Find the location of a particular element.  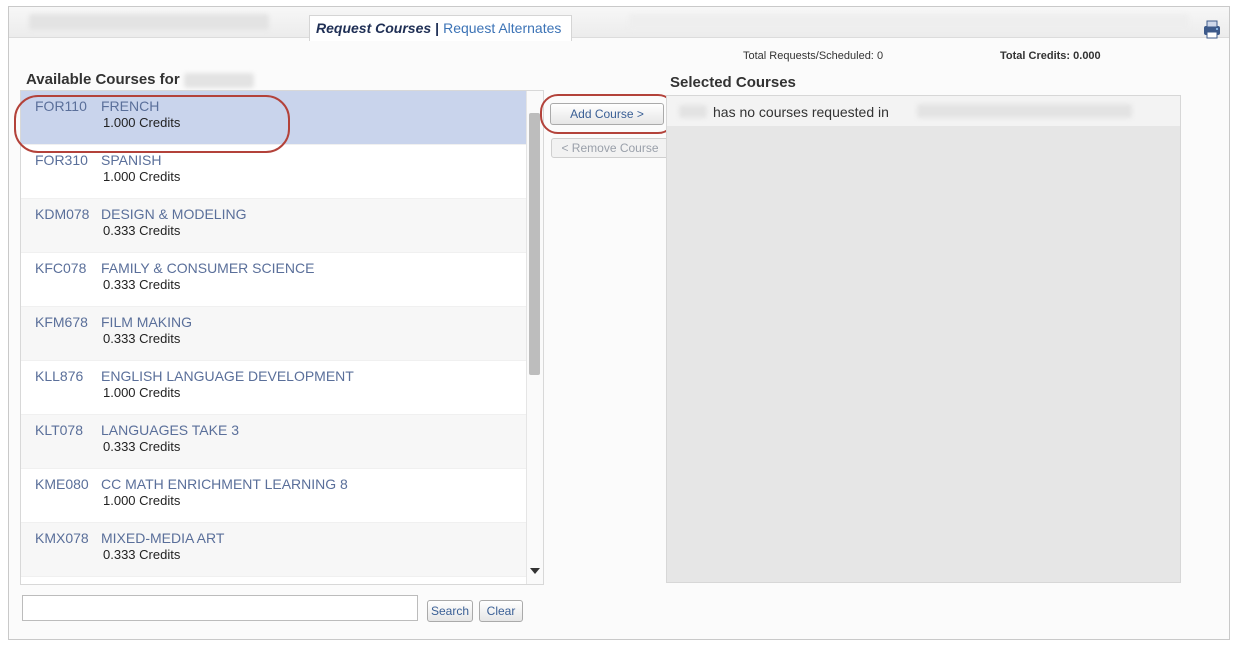

course-code: KME080 is located at coordinates (62, 484).